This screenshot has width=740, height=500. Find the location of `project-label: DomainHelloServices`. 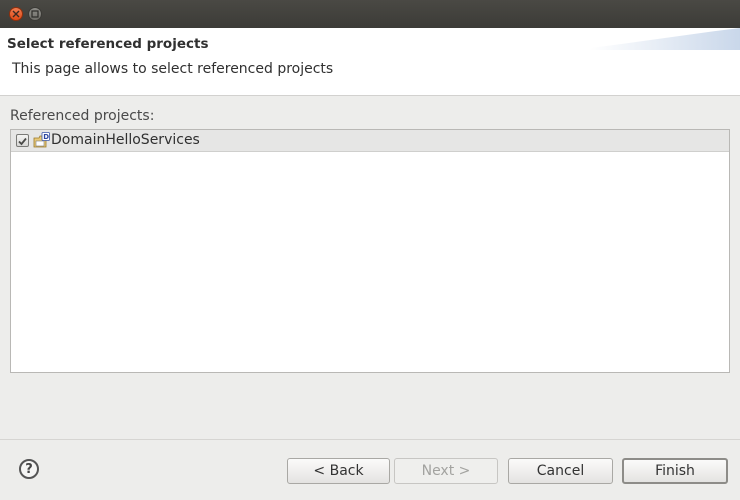

project-label: DomainHelloServices is located at coordinates (125, 140).